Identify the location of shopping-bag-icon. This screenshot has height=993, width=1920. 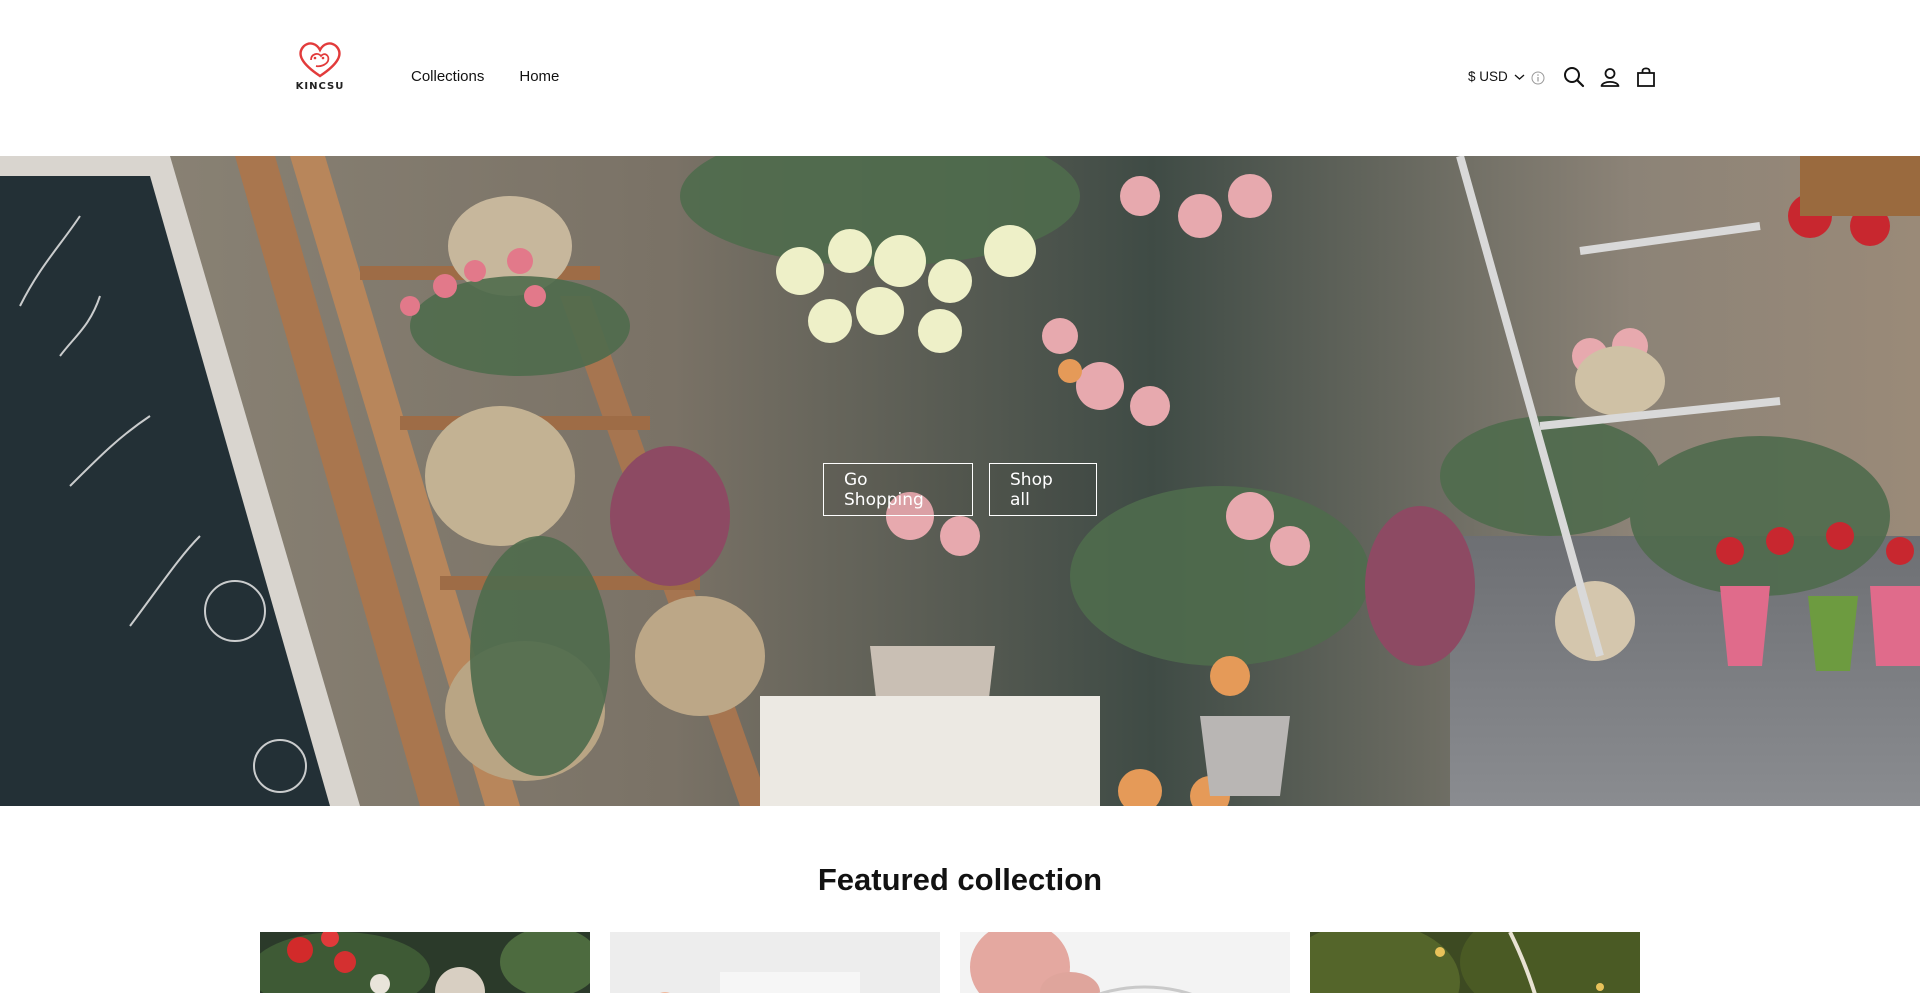
(1646, 77).